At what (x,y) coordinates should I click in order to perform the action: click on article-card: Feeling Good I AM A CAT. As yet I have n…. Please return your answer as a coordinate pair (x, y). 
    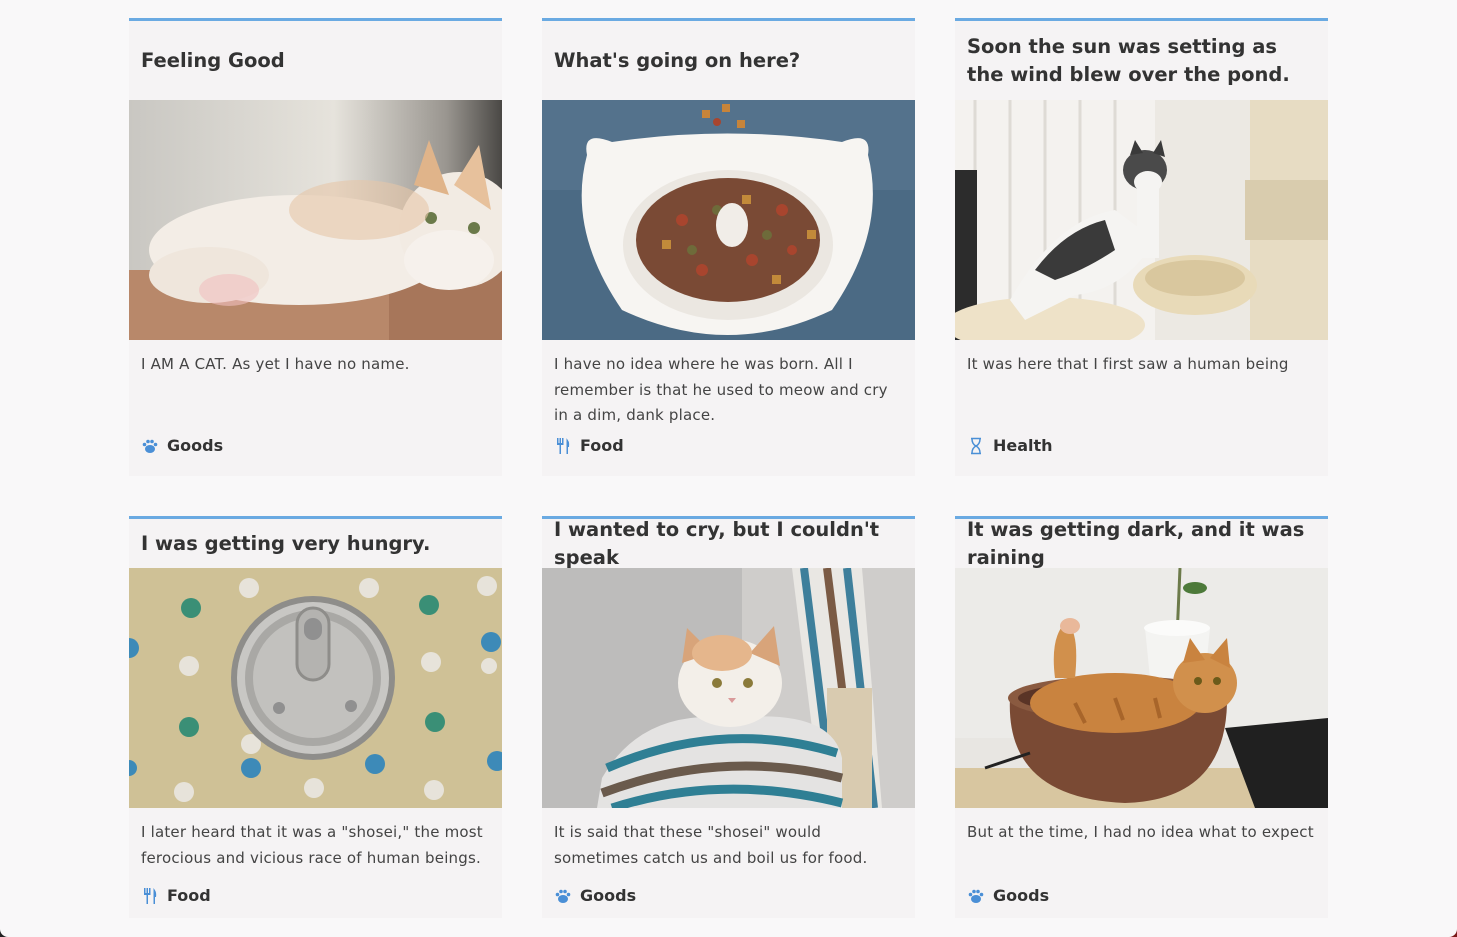
    Looking at the image, I should click on (315, 247).